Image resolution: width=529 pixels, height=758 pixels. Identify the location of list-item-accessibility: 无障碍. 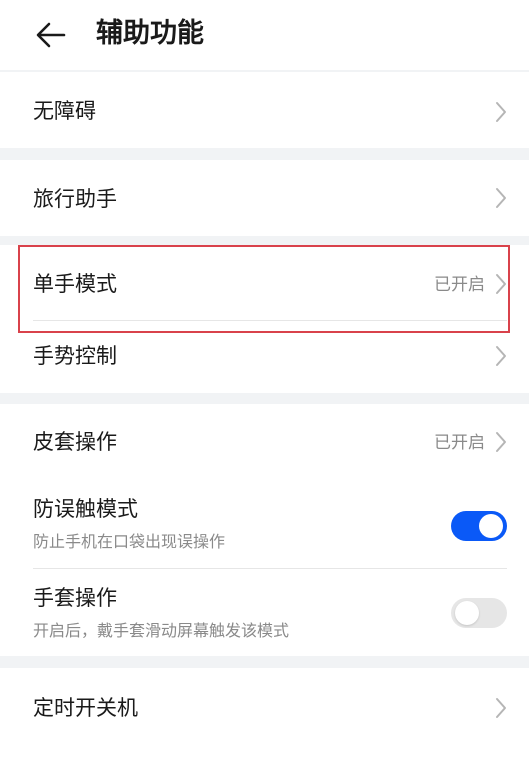
(264, 110).